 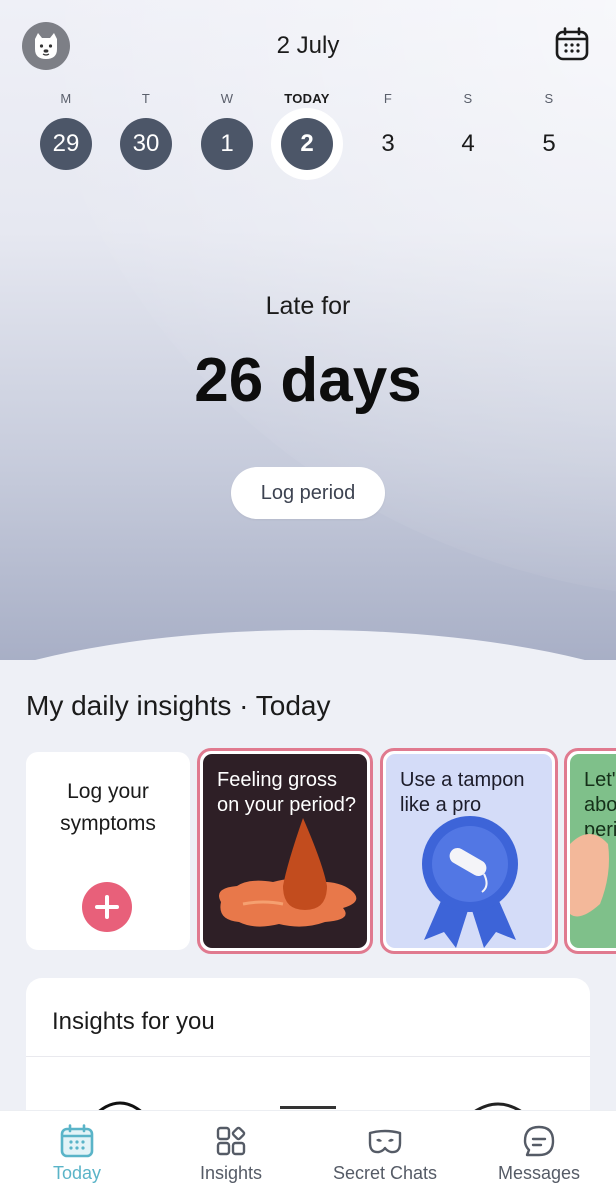 I want to click on nav-label: Secret Chats, so click(x=385, y=1173).